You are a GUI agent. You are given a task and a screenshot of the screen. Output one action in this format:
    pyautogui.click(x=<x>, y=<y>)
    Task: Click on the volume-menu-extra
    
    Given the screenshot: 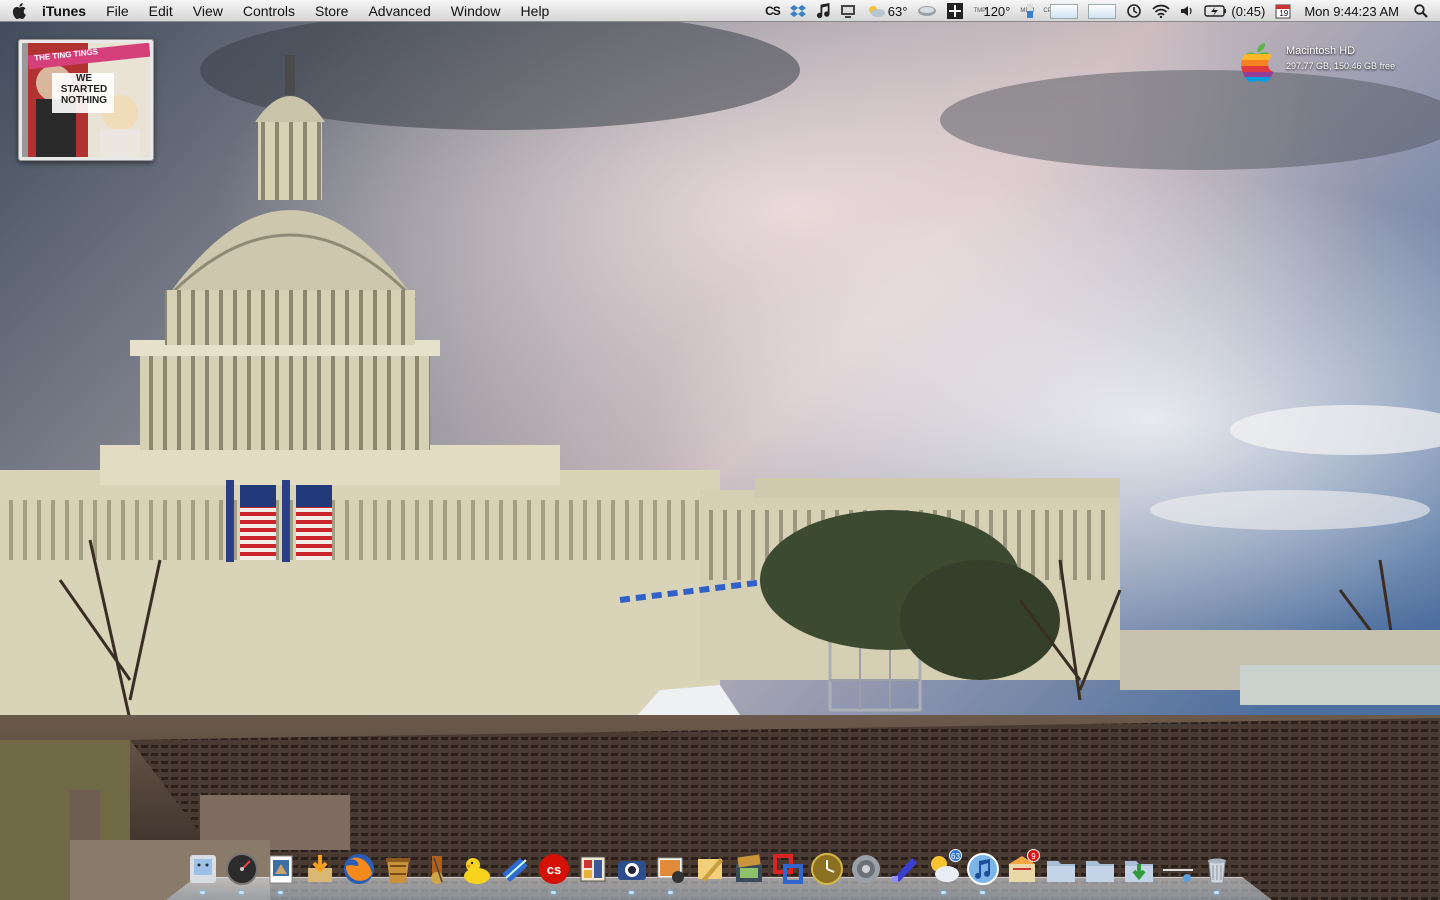 What is the action you would take?
    pyautogui.click(x=1187, y=11)
    